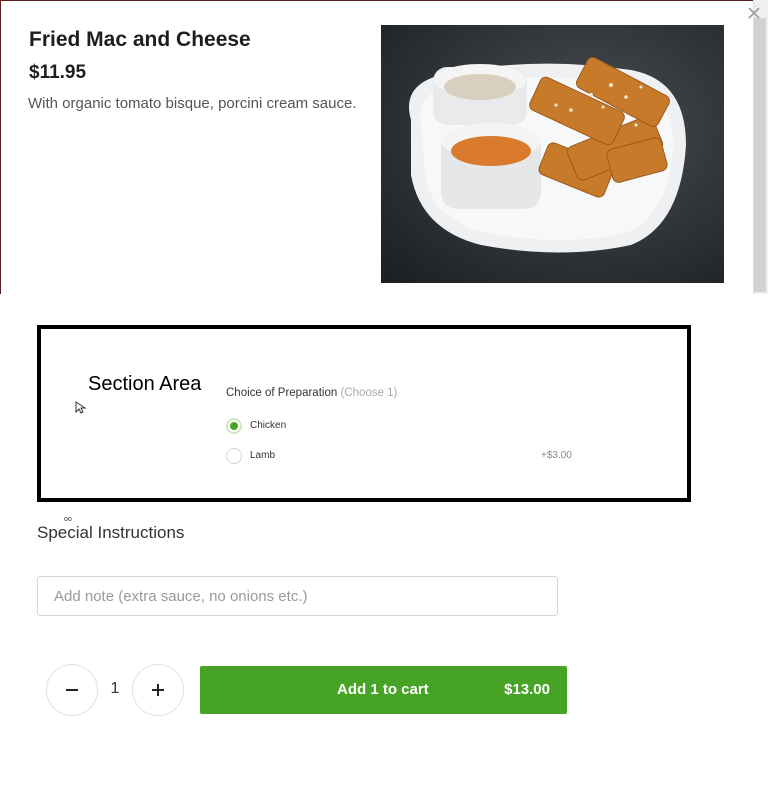 This screenshot has width=772, height=806. What do you see at coordinates (140, 39) in the screenshot?
I see `item-title: Fried Mac and Cheese` at bounding box center [140, 39].